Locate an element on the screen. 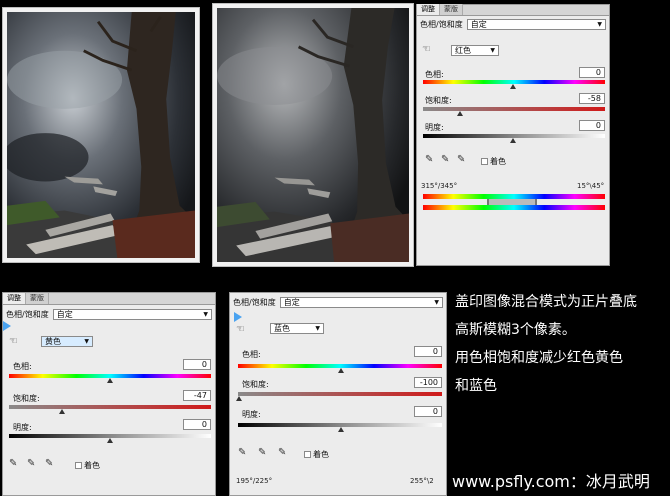  saturation-input: -100 is located at coordinates (428, 382).